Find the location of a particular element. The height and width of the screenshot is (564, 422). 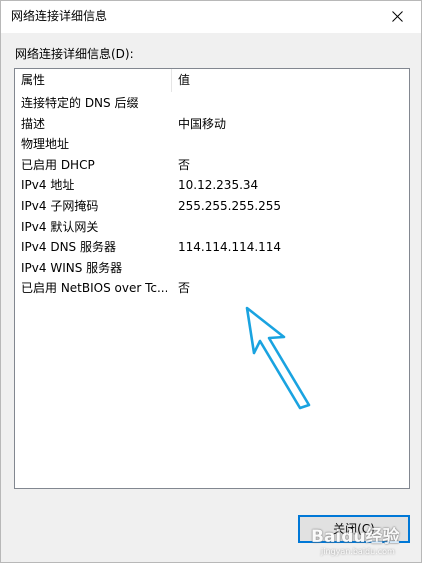

column-header-value: 值 is located at coordinates (290, 80).